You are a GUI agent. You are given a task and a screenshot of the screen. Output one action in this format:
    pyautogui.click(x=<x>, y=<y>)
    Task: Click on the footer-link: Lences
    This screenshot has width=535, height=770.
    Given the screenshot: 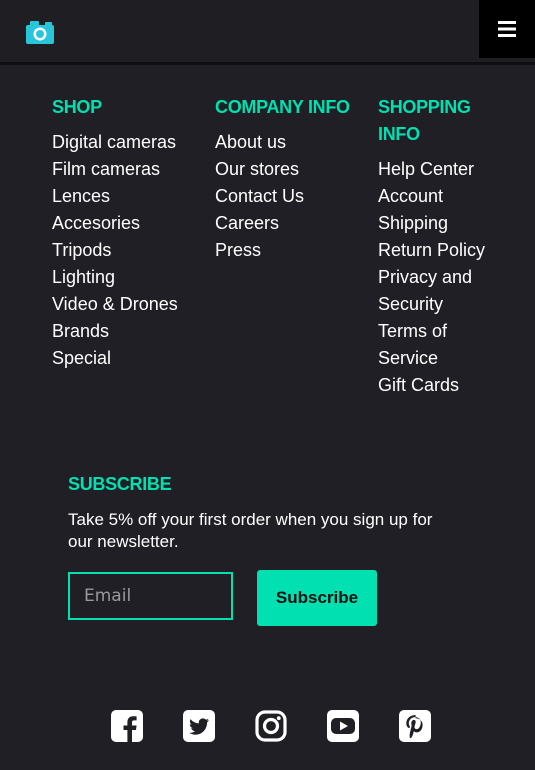 What is the action you would take?
    pyautogui.click(x=133, y=196)
    